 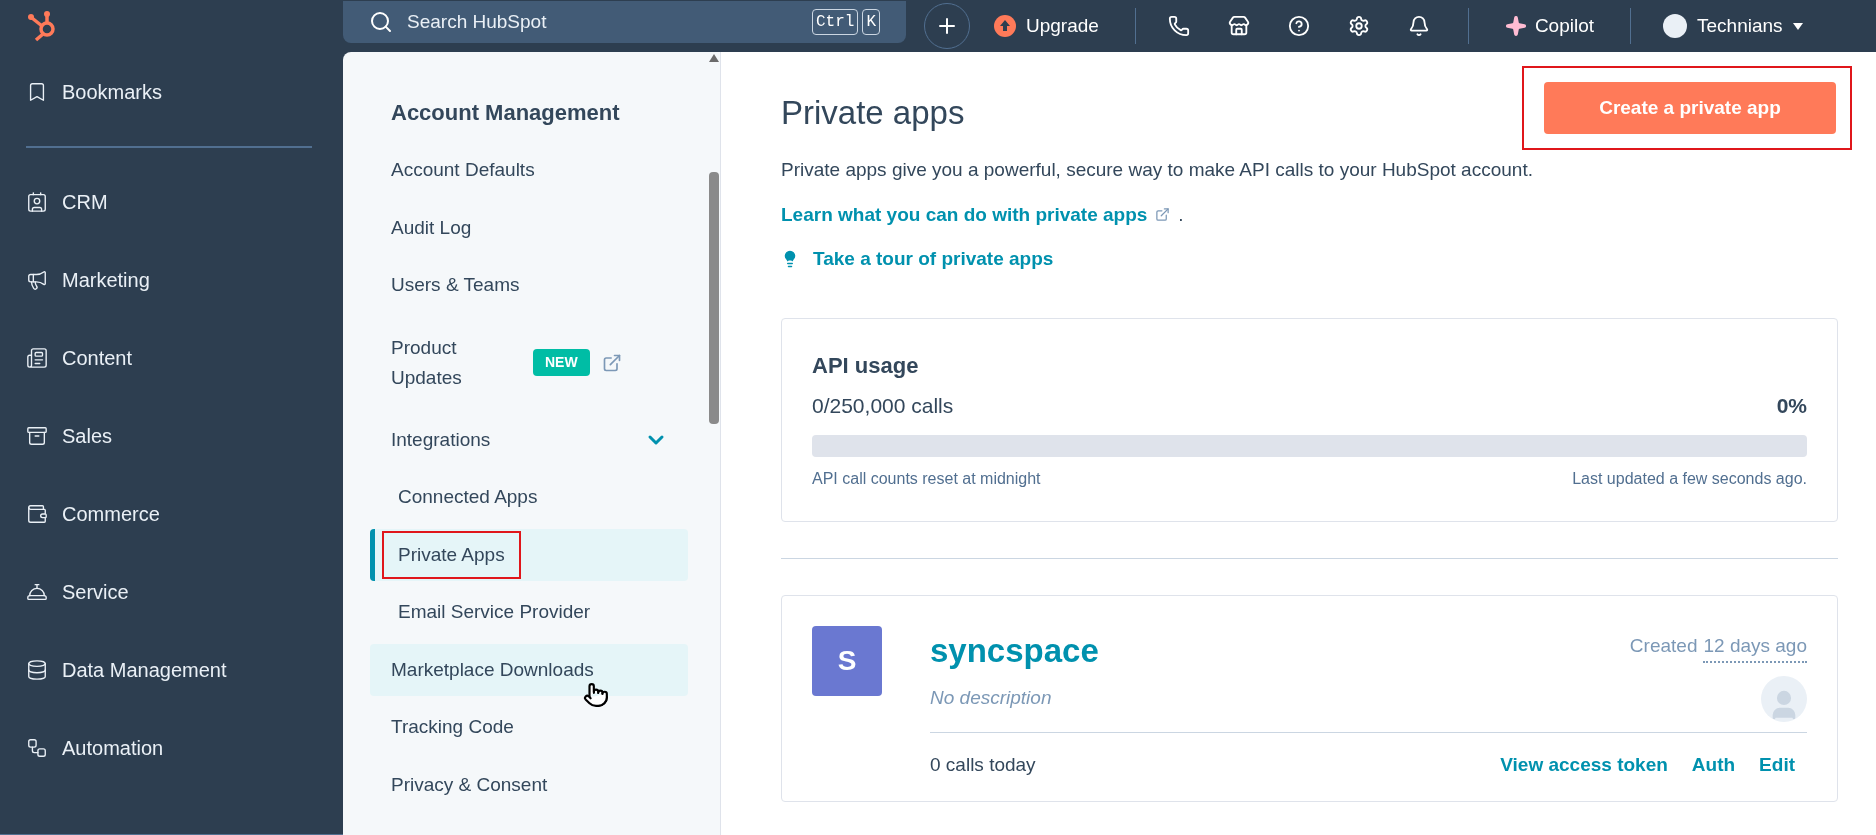 What do you see at coordinates (184, 592) in the screenshot?
I see `sidebar-item: Service` at bounding box center [184, 592].